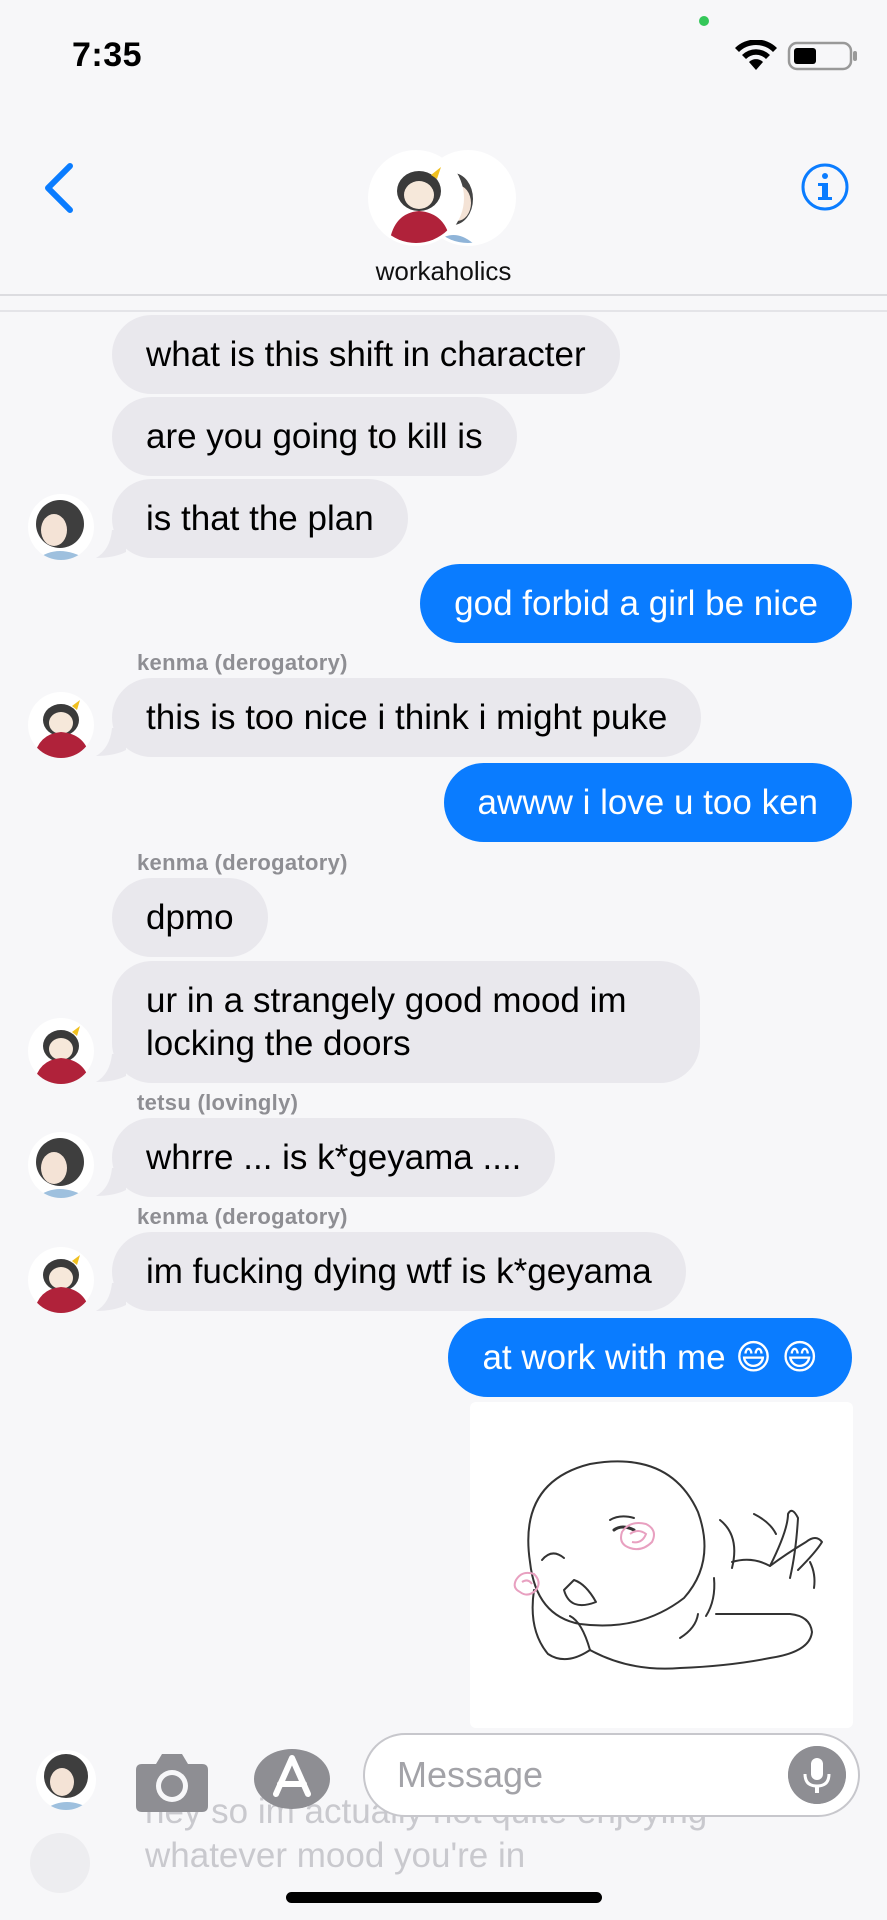  What do you see at coordinates (386, 1000) in the screenshot?
I see `message-line: ur in a strangely good mood im` at bounding box center [386, 1000].